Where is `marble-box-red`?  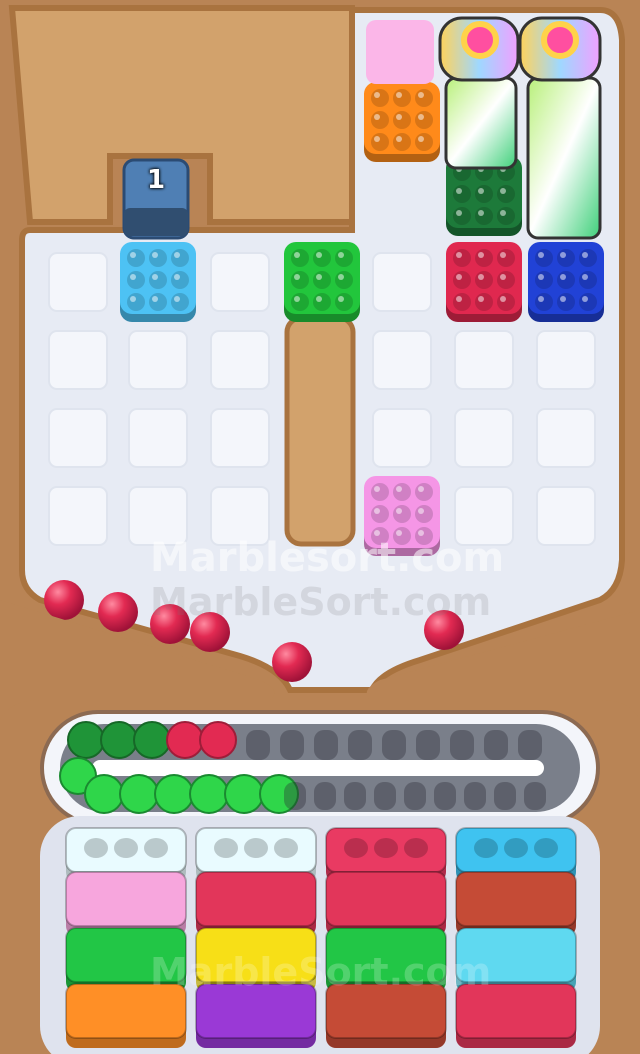
marble-box-red is located at coordinates (484, 282).